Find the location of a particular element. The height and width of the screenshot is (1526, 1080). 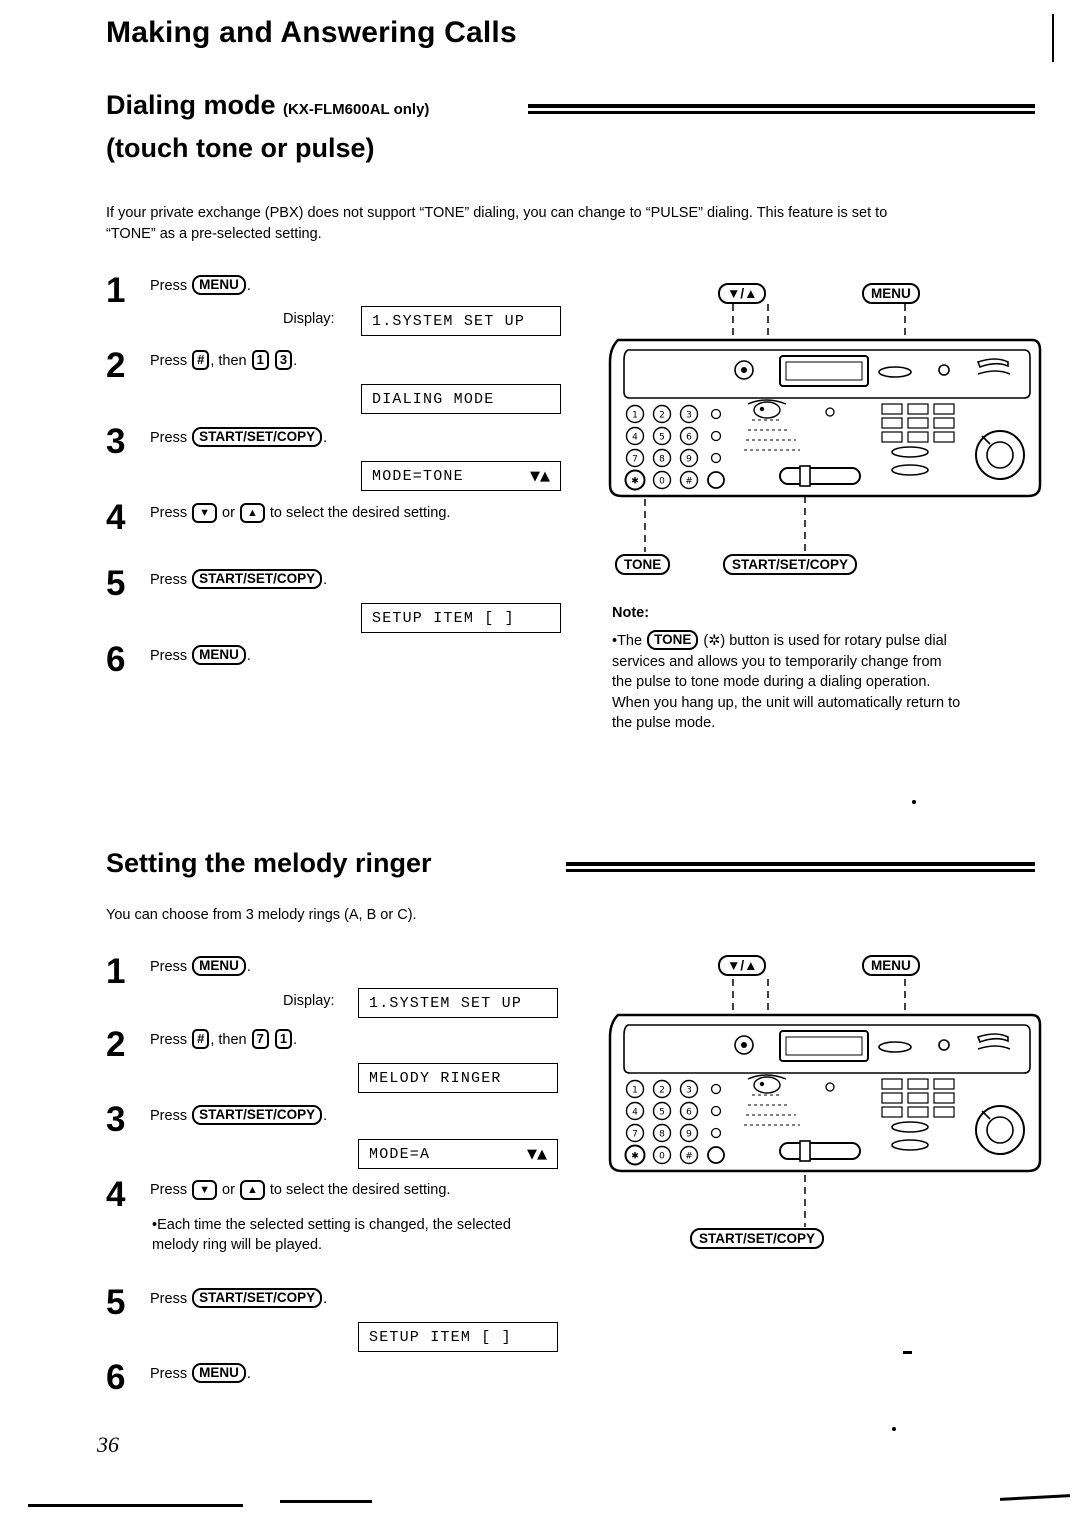

lcd-text: MODE=A is located at coordinates (400, 1154).